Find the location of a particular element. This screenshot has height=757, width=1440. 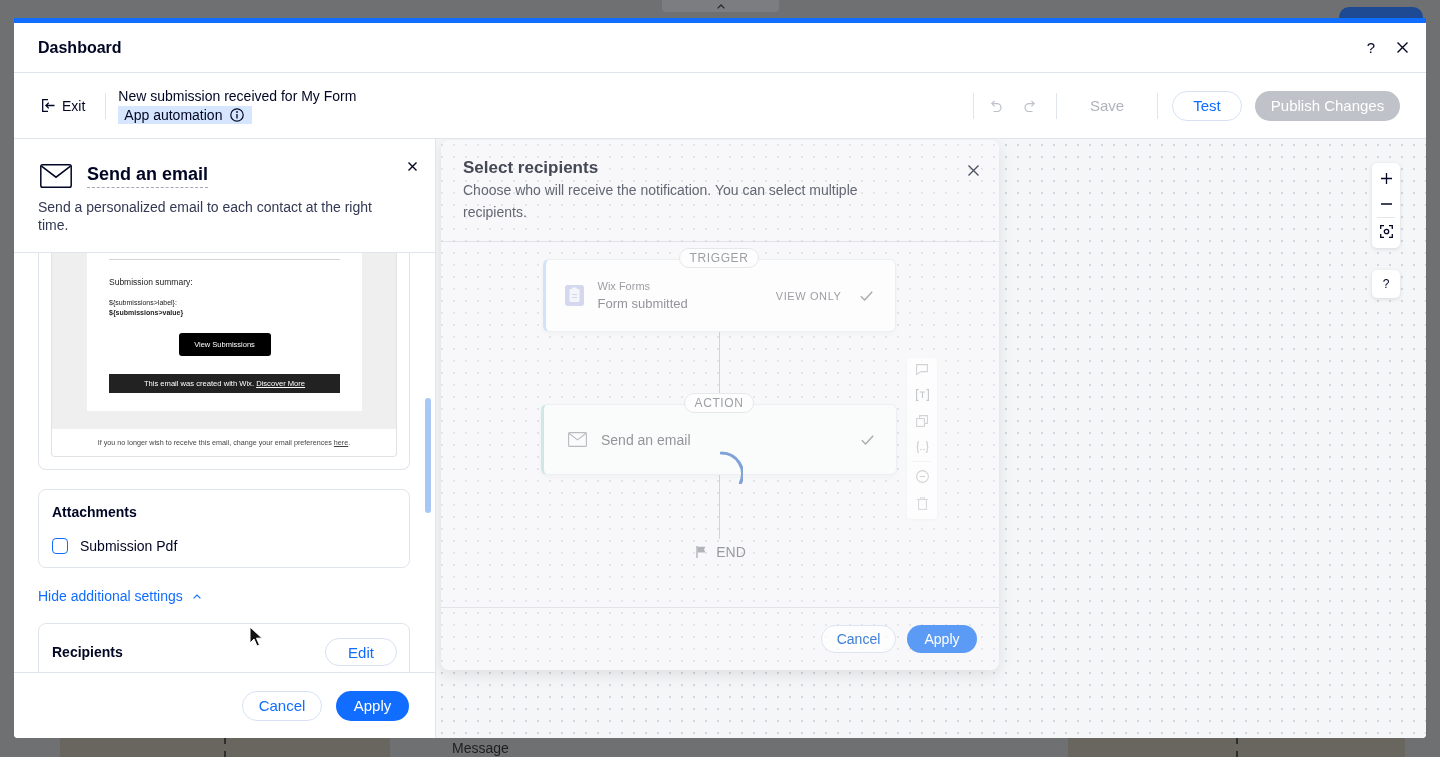

edit-button: Edit is located at coordinates (361, 652).